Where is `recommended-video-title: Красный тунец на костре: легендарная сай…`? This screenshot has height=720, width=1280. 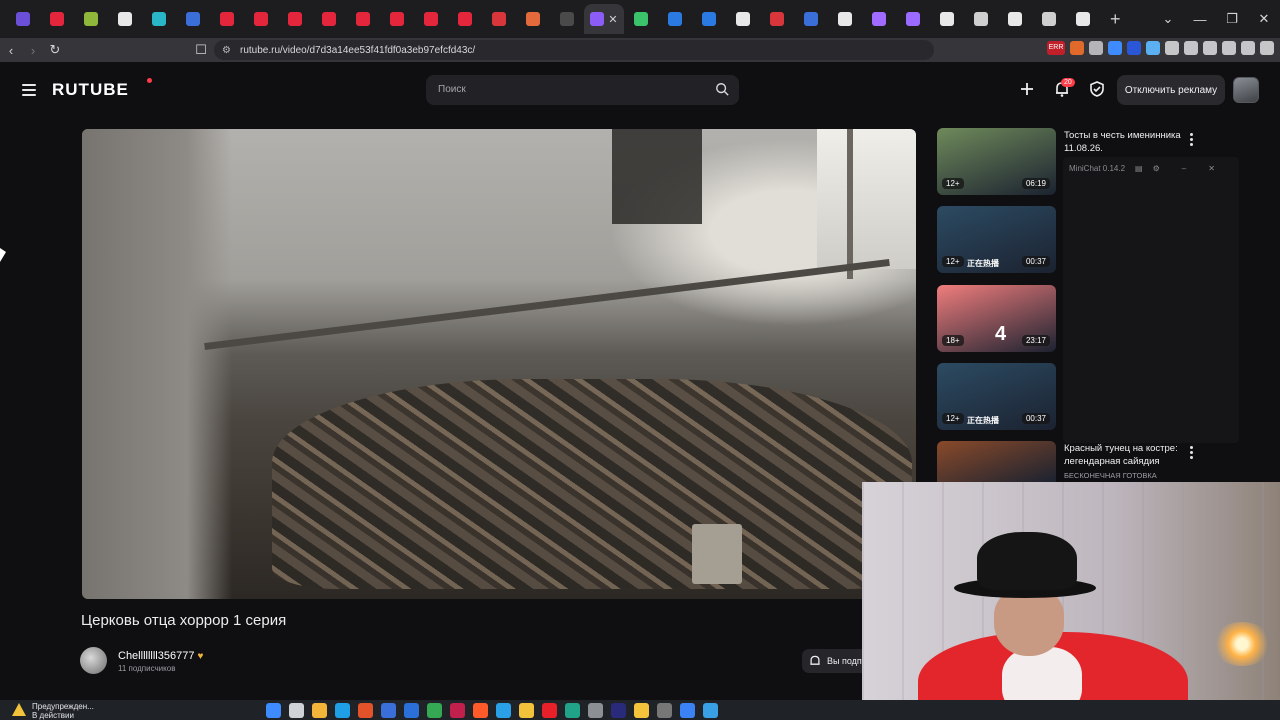
recommended-video-title: Красный тунец на костре: легендарная сай… is located at coordinates (1123, 455).